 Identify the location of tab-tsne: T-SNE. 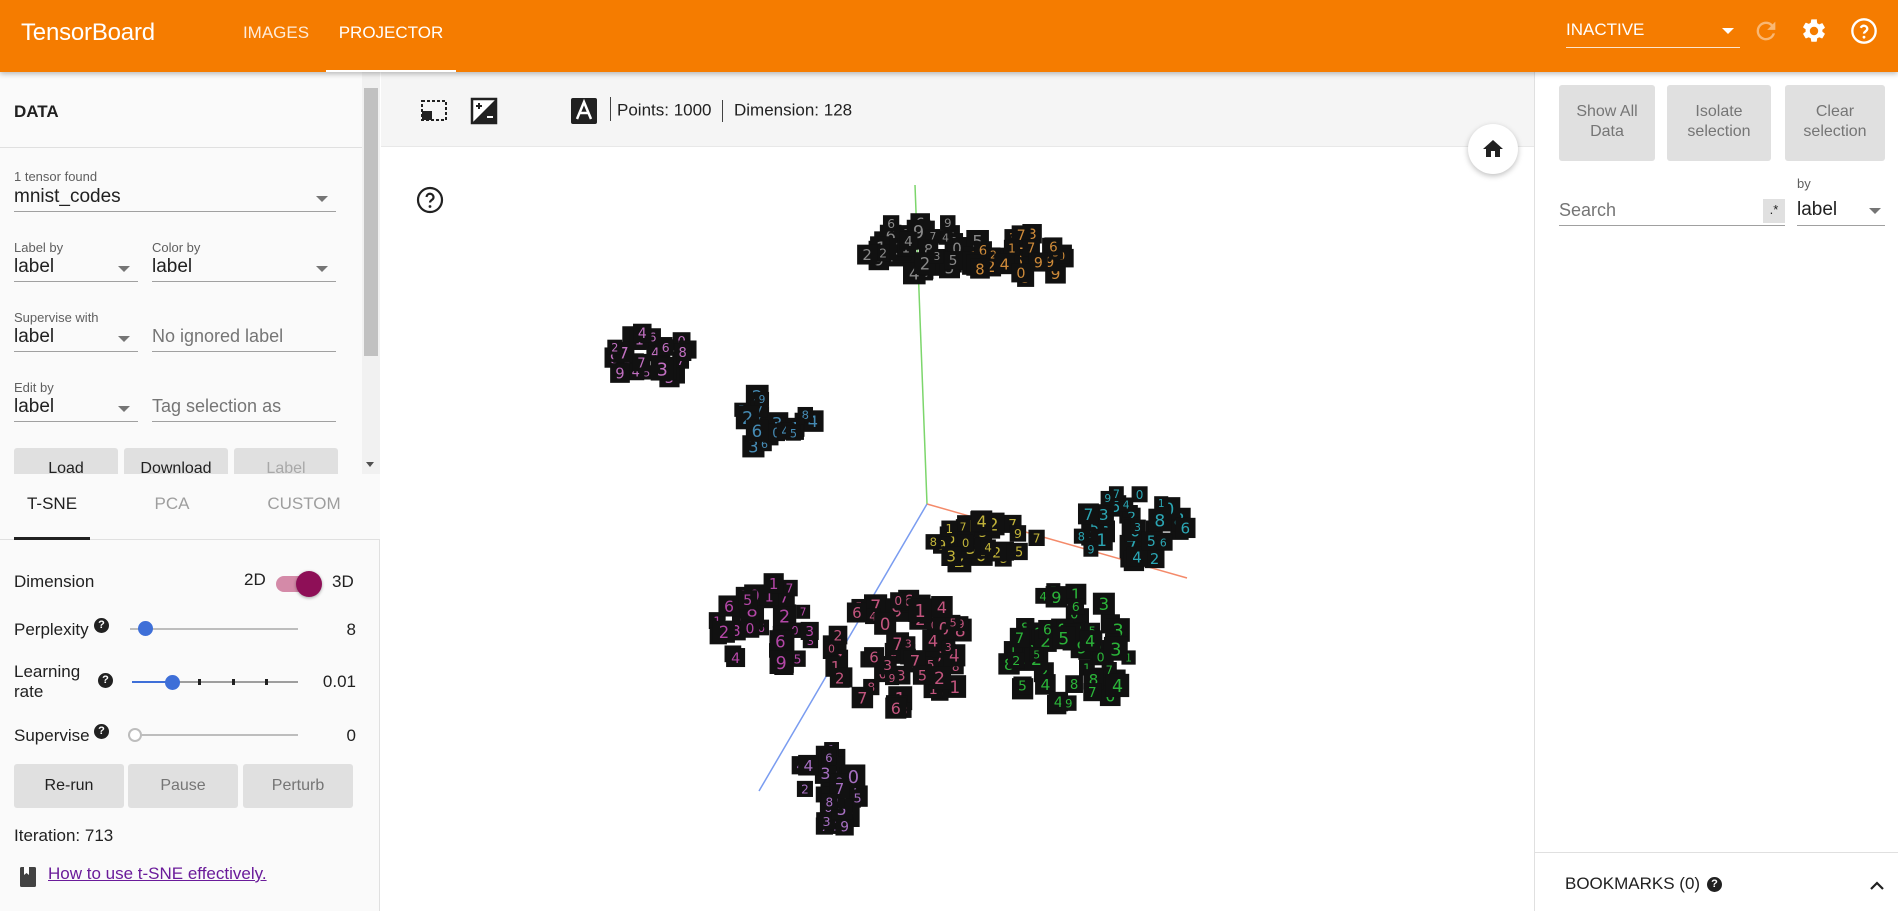
(52, 507).